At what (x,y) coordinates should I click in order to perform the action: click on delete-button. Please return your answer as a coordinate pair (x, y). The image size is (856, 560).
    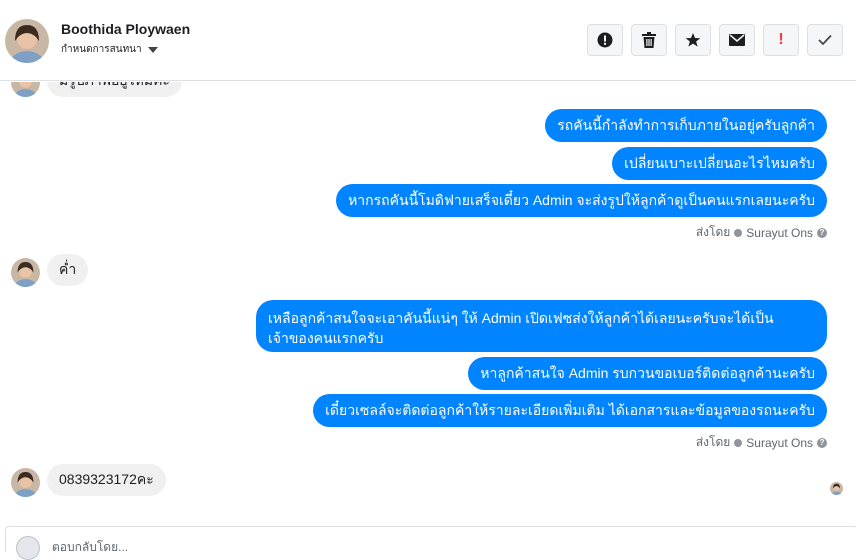
    Looking at the image, I should click on (649, 40).